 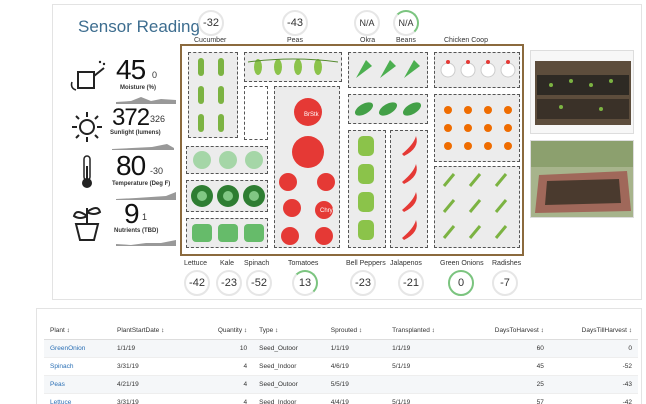 I want to click on cell-days-to-harvest: 60, so click(x=506, y=348).